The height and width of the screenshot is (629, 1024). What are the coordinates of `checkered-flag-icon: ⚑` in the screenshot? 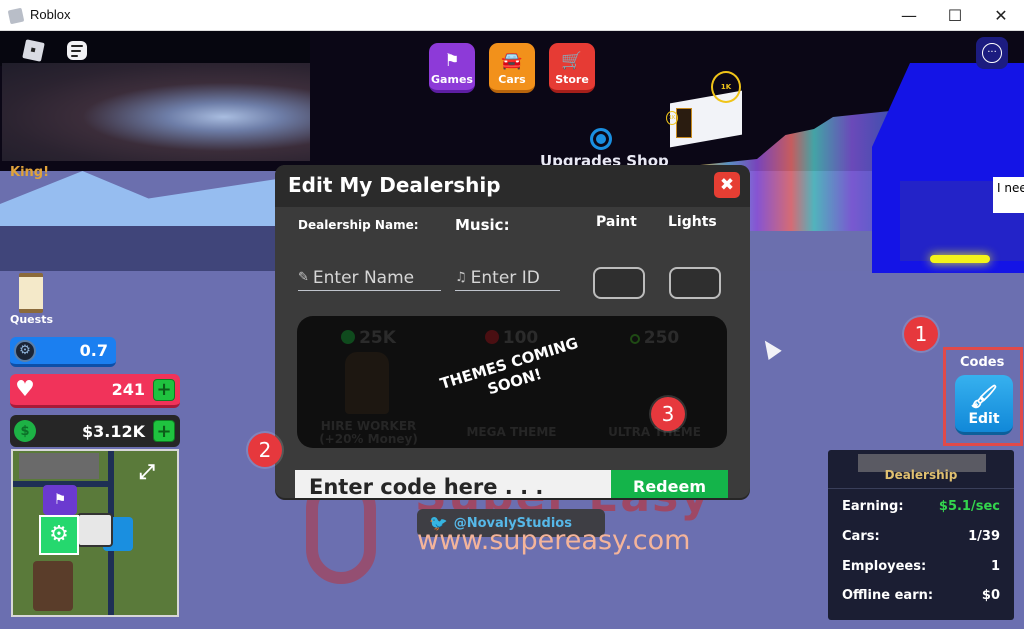 It's located at (452, 61).